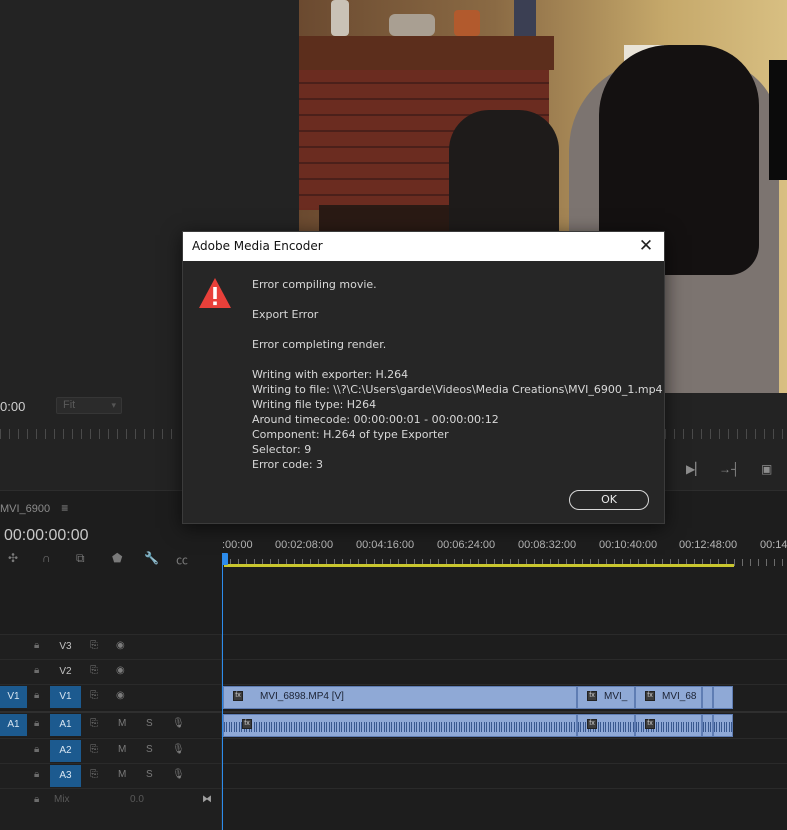  I want to click on track-header-v3: 🔒︎ V3 ⎘ ◉, so click(111, 647).